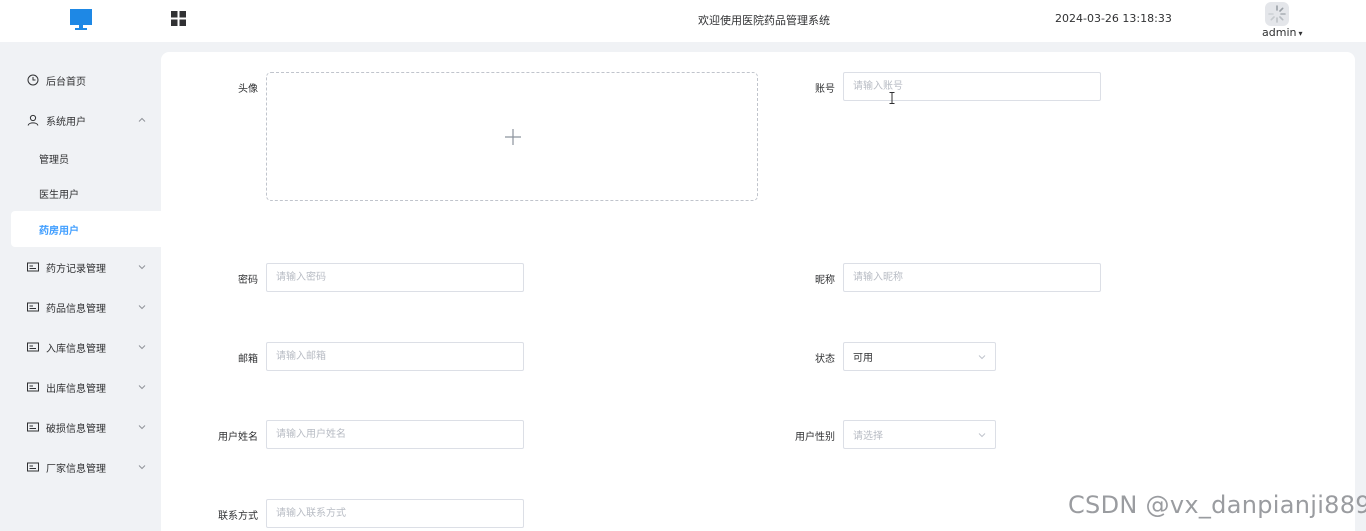 This screenshot has width=1366, height=531. Describe the element at coordinates (892, 98) in the screenshot. I see `text-cursor-icon` at that location.